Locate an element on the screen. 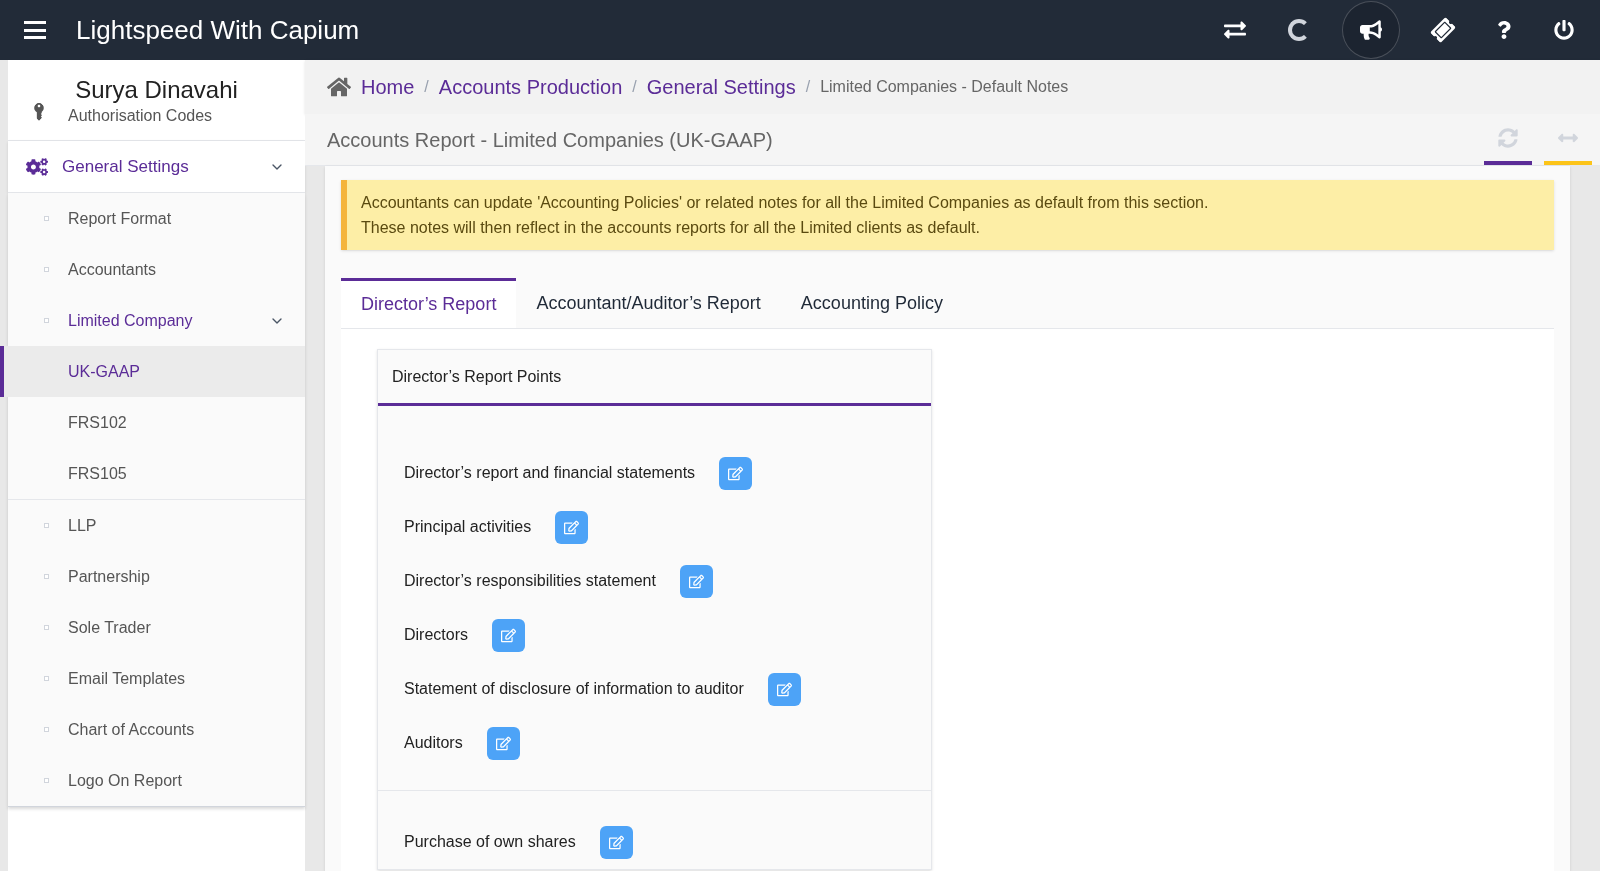  breadcrumb-link: General Settings is located at coordinates (721, 87).